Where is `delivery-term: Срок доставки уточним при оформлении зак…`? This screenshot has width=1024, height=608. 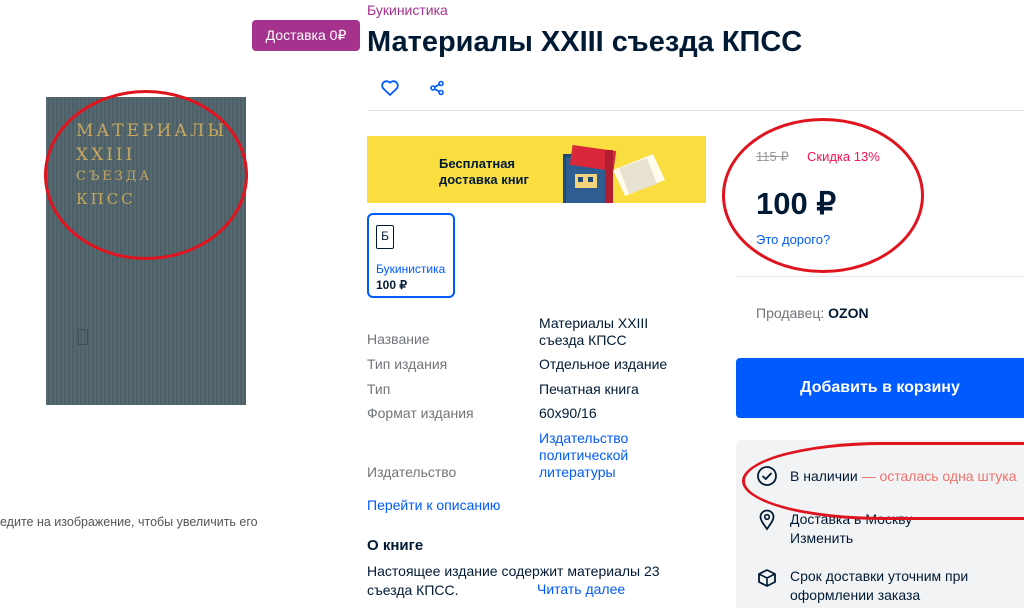
delivery-term: Срок доставки уточним при оформлении зак… is located at coordinates (879, 585).